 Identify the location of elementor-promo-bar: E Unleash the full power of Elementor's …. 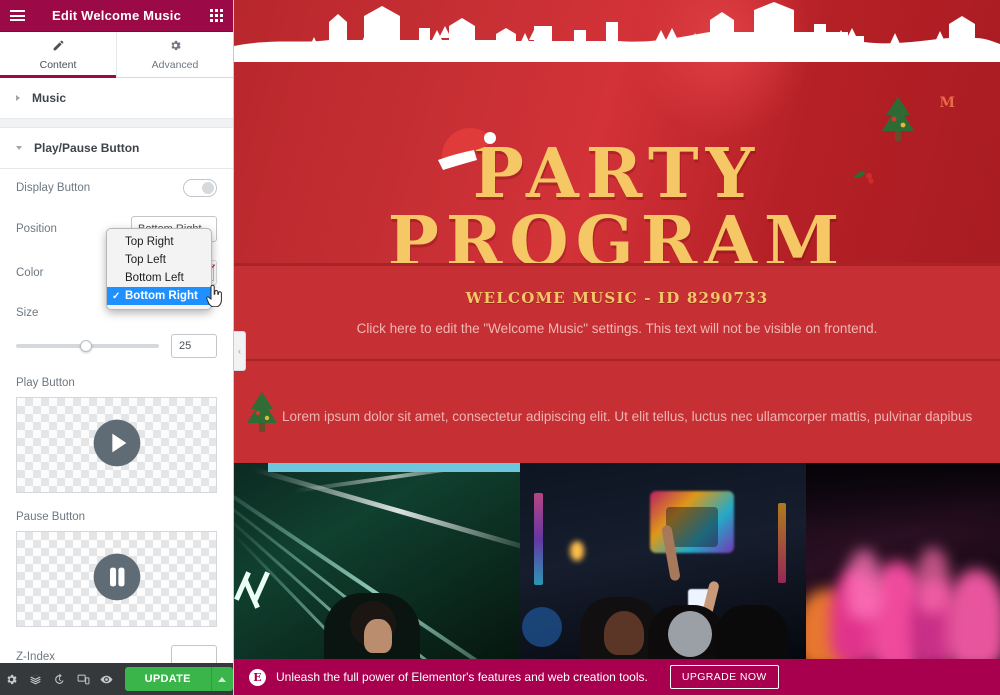
(617, 677).